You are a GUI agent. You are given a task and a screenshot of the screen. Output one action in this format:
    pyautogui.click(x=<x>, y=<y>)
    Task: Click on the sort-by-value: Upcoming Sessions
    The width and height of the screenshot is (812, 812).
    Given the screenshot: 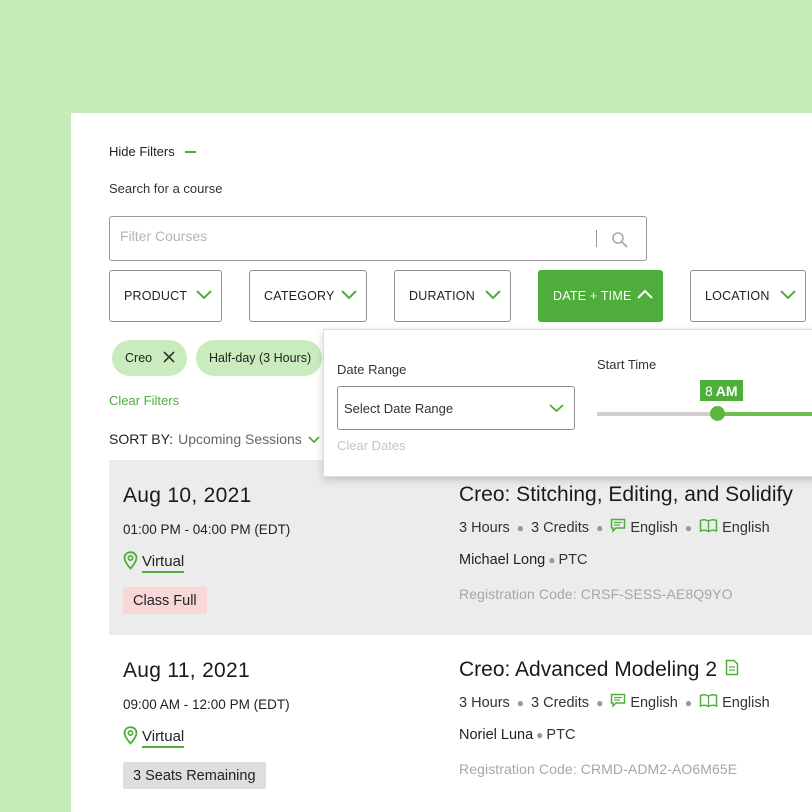 What is the action you would take?
    pyautogui.click(x=240, y=439)
    